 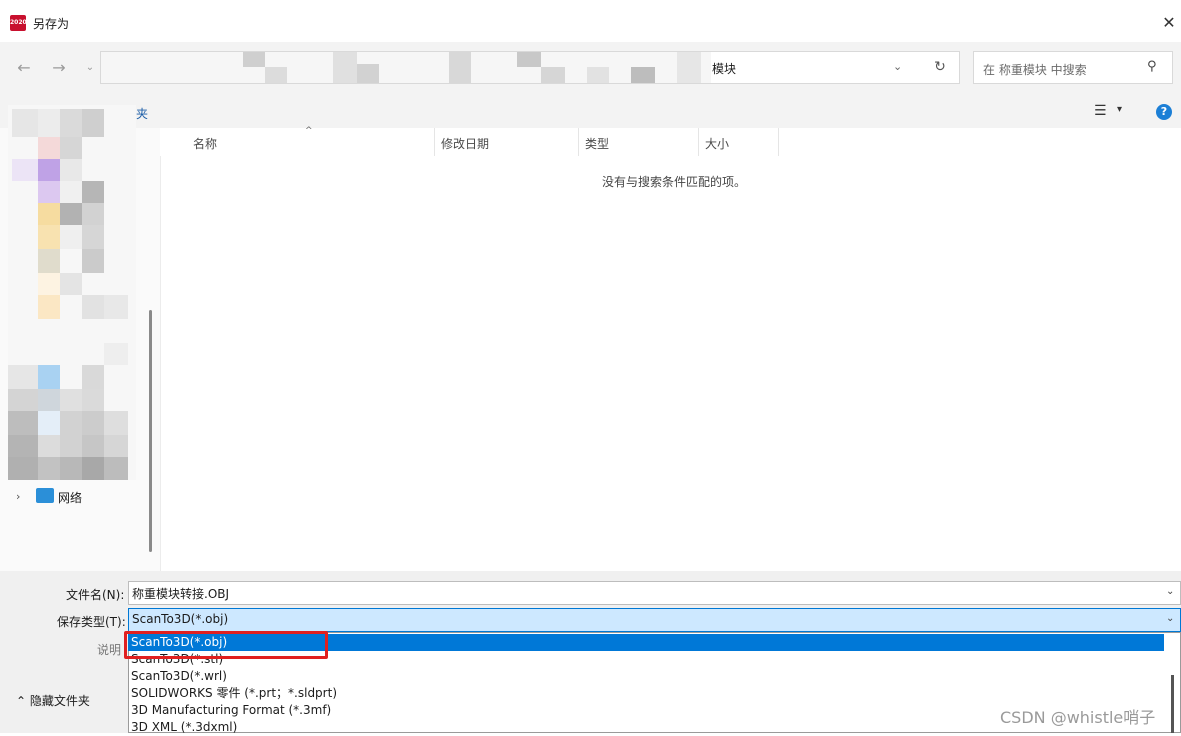 I want to click on search-placeholder: 在 称重模块 中搜索, so click(x=1035, y=70).